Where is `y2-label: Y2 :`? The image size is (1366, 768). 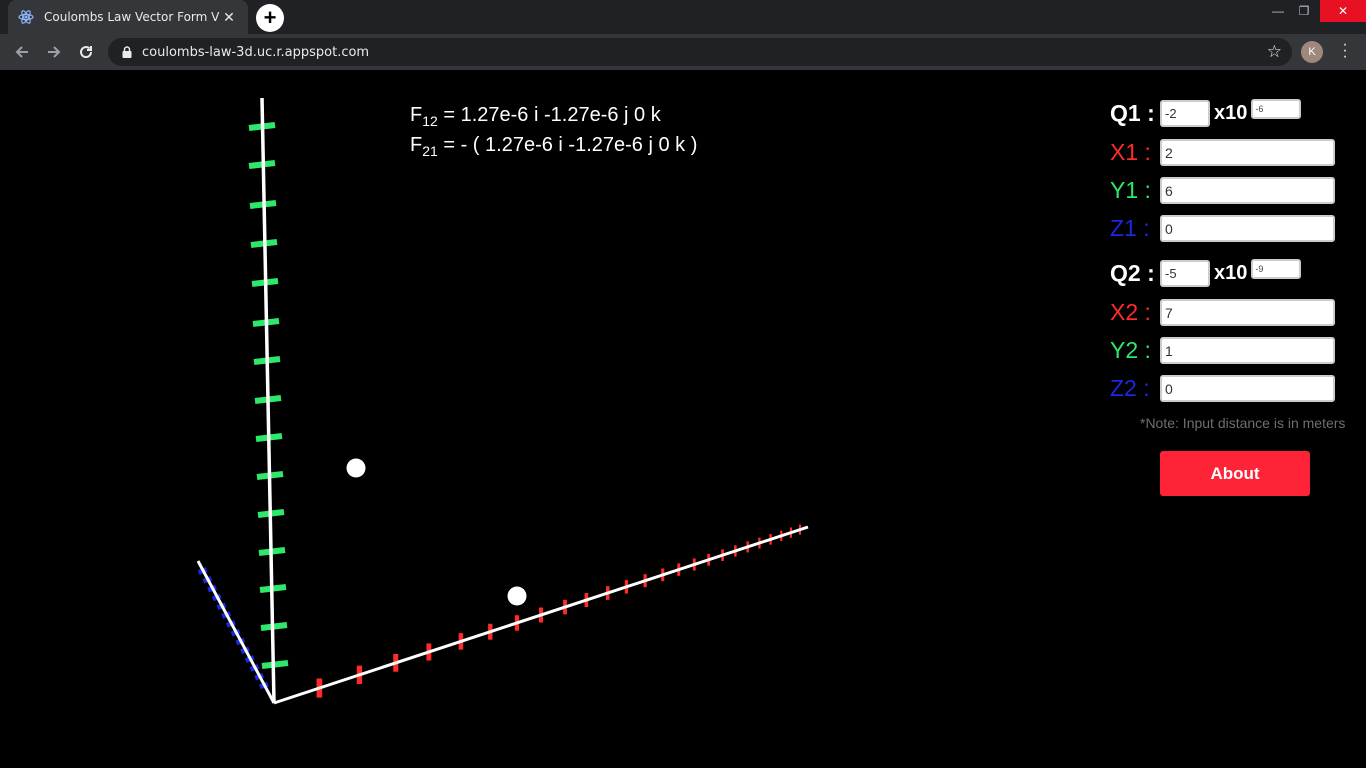
y2-label: Y2 : is located at coordinates (1130, 350).